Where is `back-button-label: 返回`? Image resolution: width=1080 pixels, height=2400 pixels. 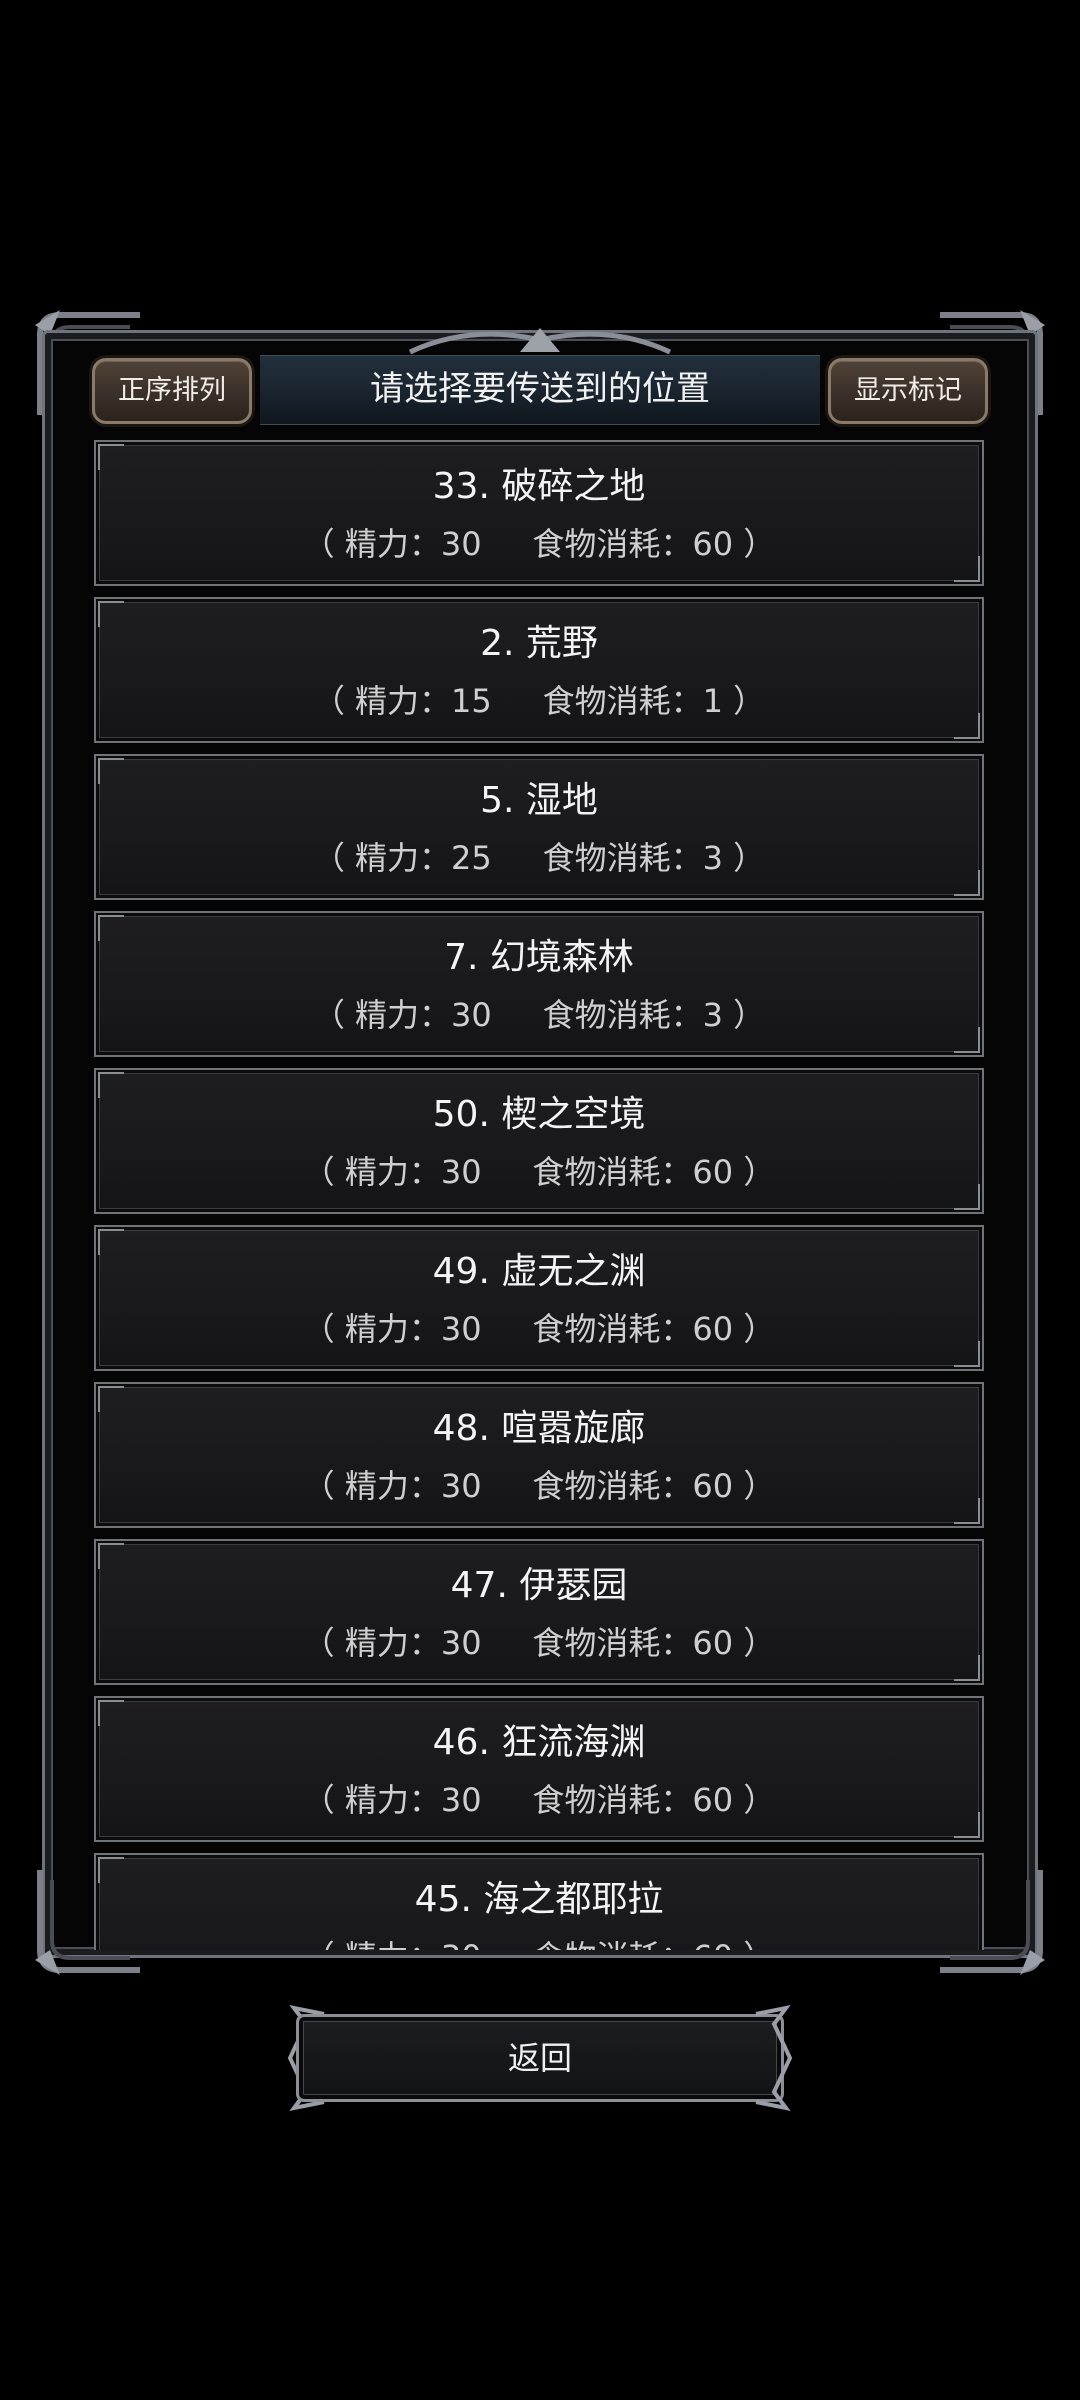 back-button-label: 返回 is located at coordinates (539, 2058).